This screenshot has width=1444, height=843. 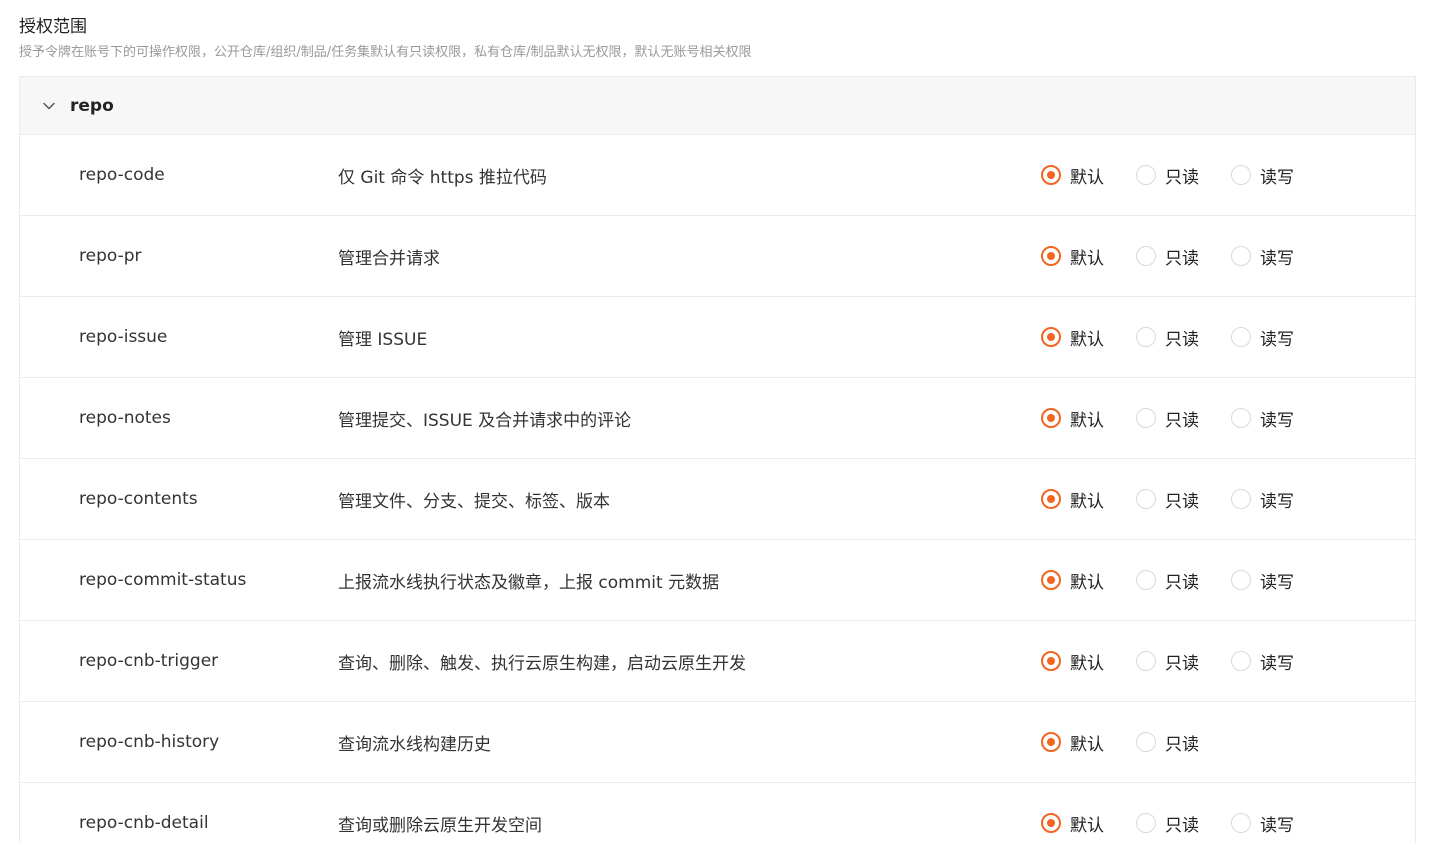 I want to click on chevron-down-icon, so click(x=49, y=106).